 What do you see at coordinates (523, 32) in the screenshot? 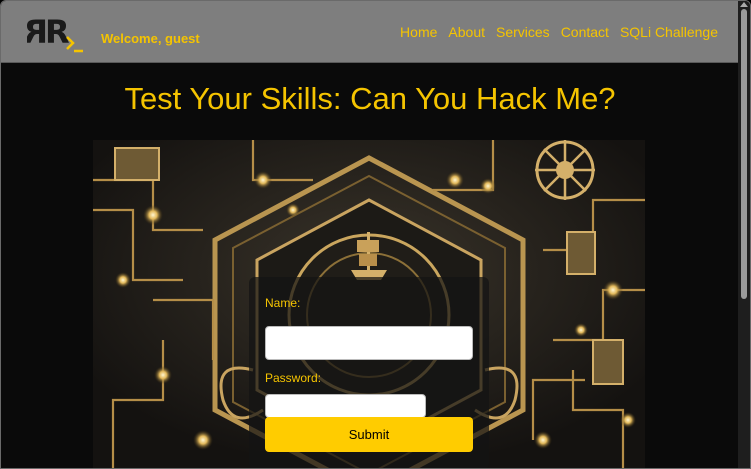
I see `nav-services-link: Services` at bounding box center [523, 32].